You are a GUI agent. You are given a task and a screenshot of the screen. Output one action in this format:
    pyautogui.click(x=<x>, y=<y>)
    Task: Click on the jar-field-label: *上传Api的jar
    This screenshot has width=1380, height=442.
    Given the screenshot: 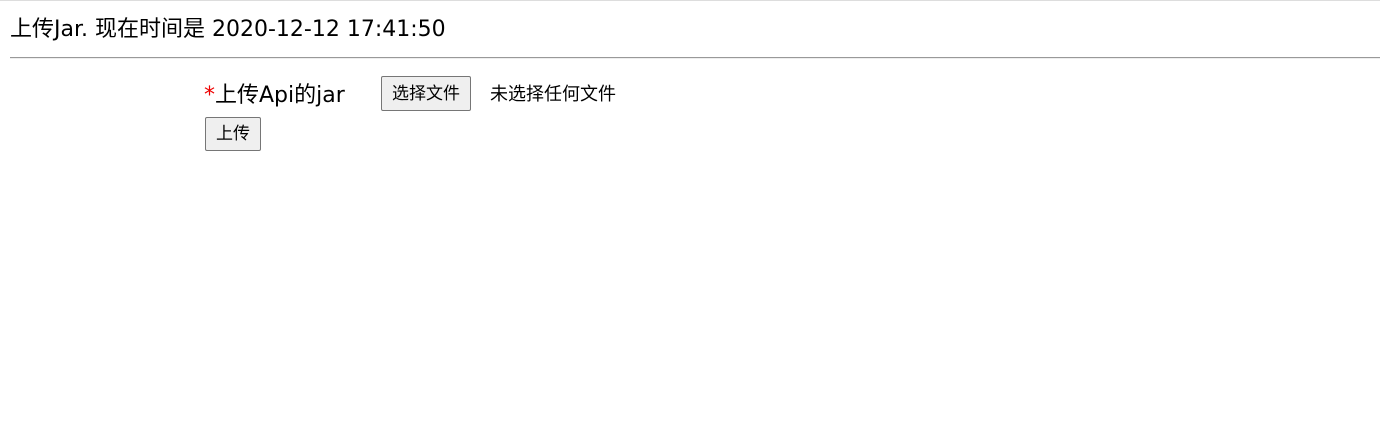 What is the action you would take?
    pyautogui.click(x=274, y=96)
    